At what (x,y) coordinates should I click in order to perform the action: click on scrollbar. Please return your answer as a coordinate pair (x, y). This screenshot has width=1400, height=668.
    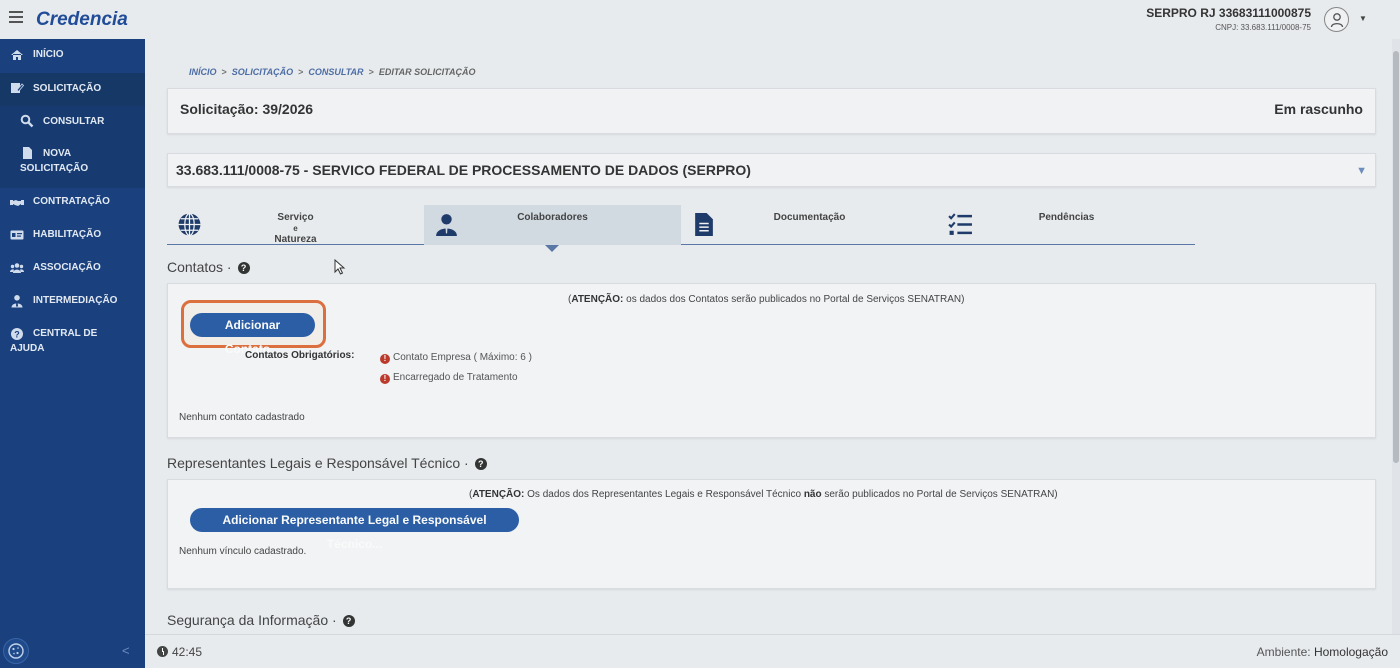
    Looking at the image, I should click on (1396, 336).